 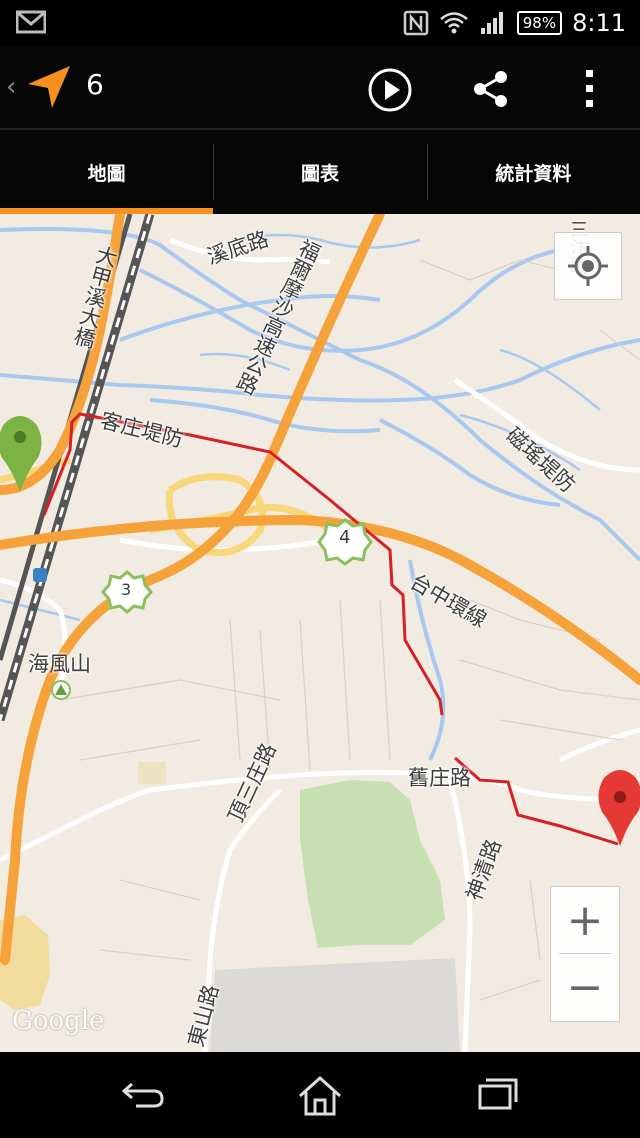 What do you see at coordinates (345, 537) in the screenshot?
I see `label-highway-4: 4` at bounding box center [345, 537].